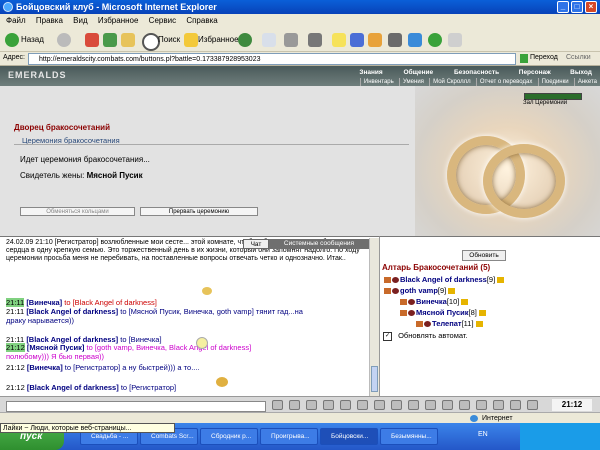  I want to click on player-name: Black Angel of darkness, so click(443, 279).